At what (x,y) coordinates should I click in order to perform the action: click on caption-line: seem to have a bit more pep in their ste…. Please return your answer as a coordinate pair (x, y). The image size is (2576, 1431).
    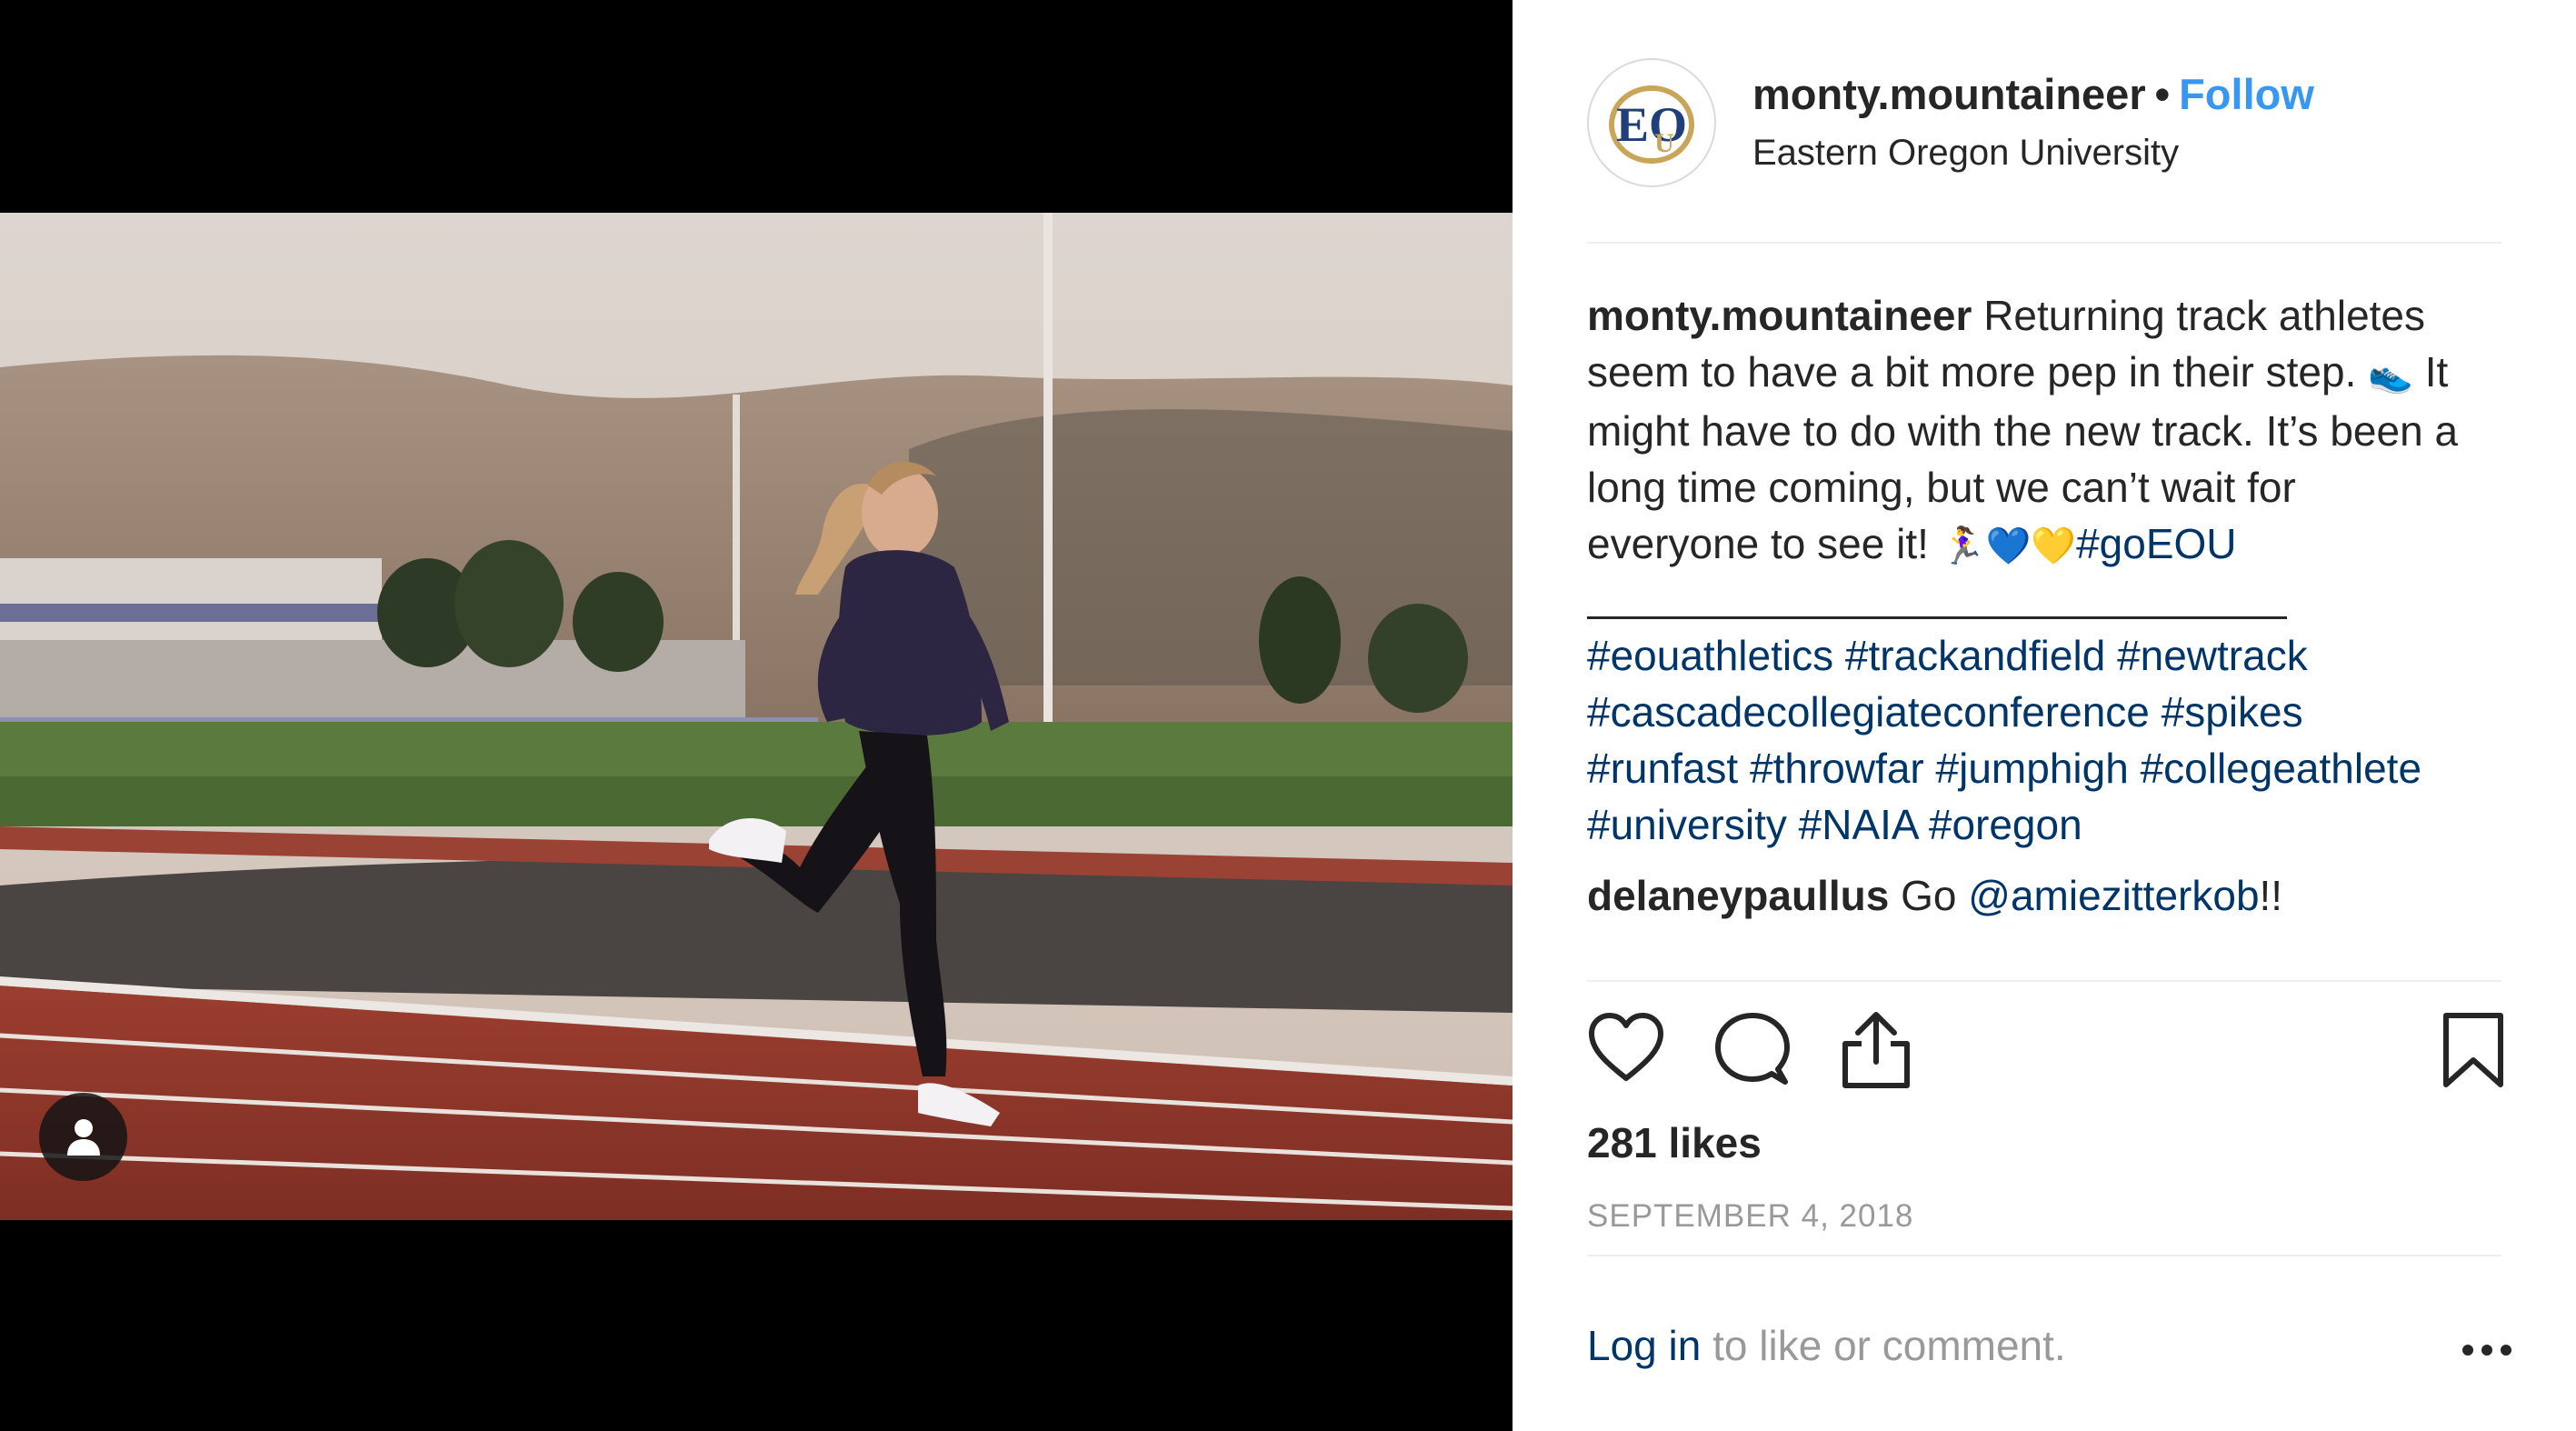
    Looking at the image, I should click on (2046, 373).